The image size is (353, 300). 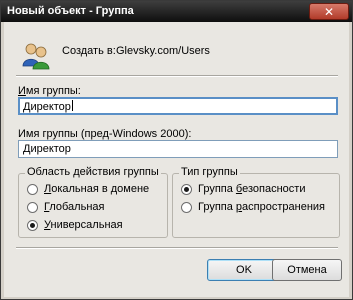 I want to click on close-icon: ✕, so click(x=329, y=12).